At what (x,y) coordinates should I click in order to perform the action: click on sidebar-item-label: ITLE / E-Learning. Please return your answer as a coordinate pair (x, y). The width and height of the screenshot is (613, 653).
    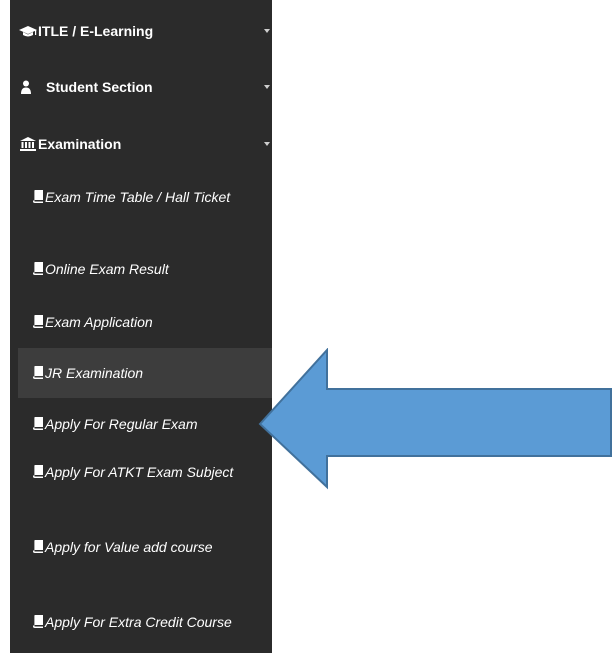
    Looking at the image, I should click on (96, 31).